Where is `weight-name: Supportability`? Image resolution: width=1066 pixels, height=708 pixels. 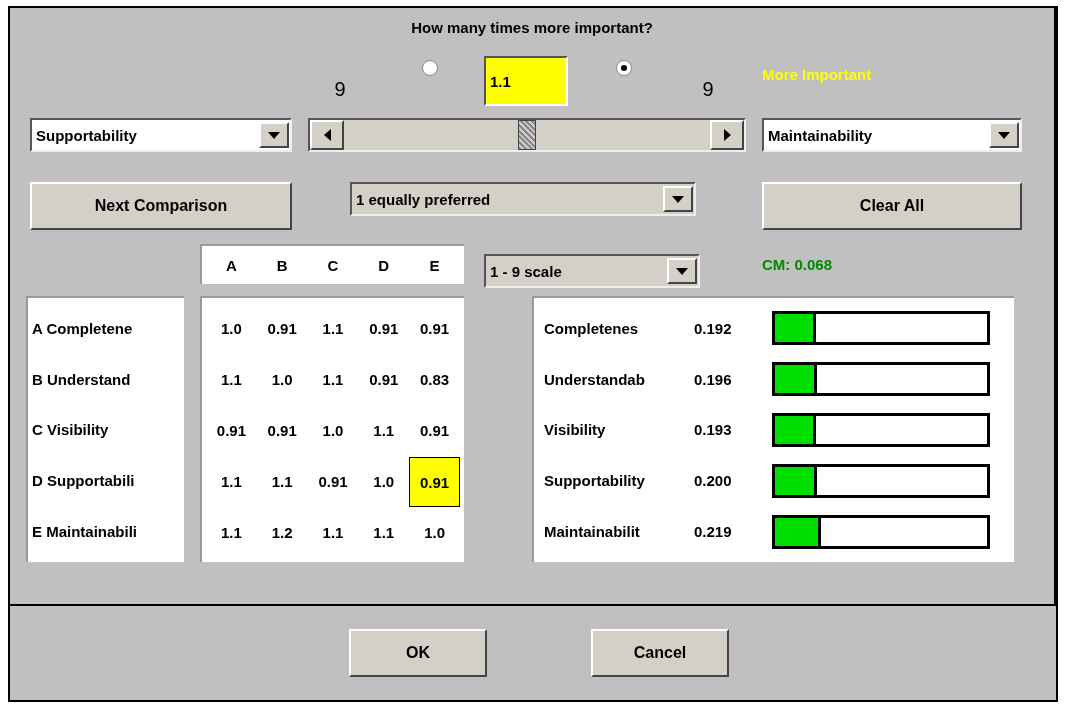 weight-name: Supportability is located at coordinates (594, 481).